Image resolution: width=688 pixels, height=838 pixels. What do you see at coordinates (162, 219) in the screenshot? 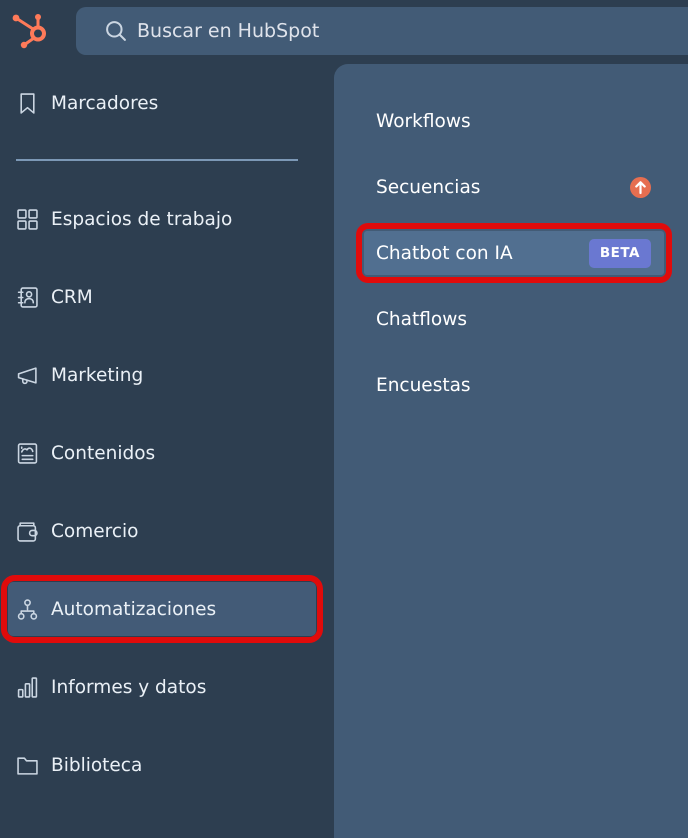
I see `sidebar-item: Espacios de trabajo` at bounding box center [162, 219].